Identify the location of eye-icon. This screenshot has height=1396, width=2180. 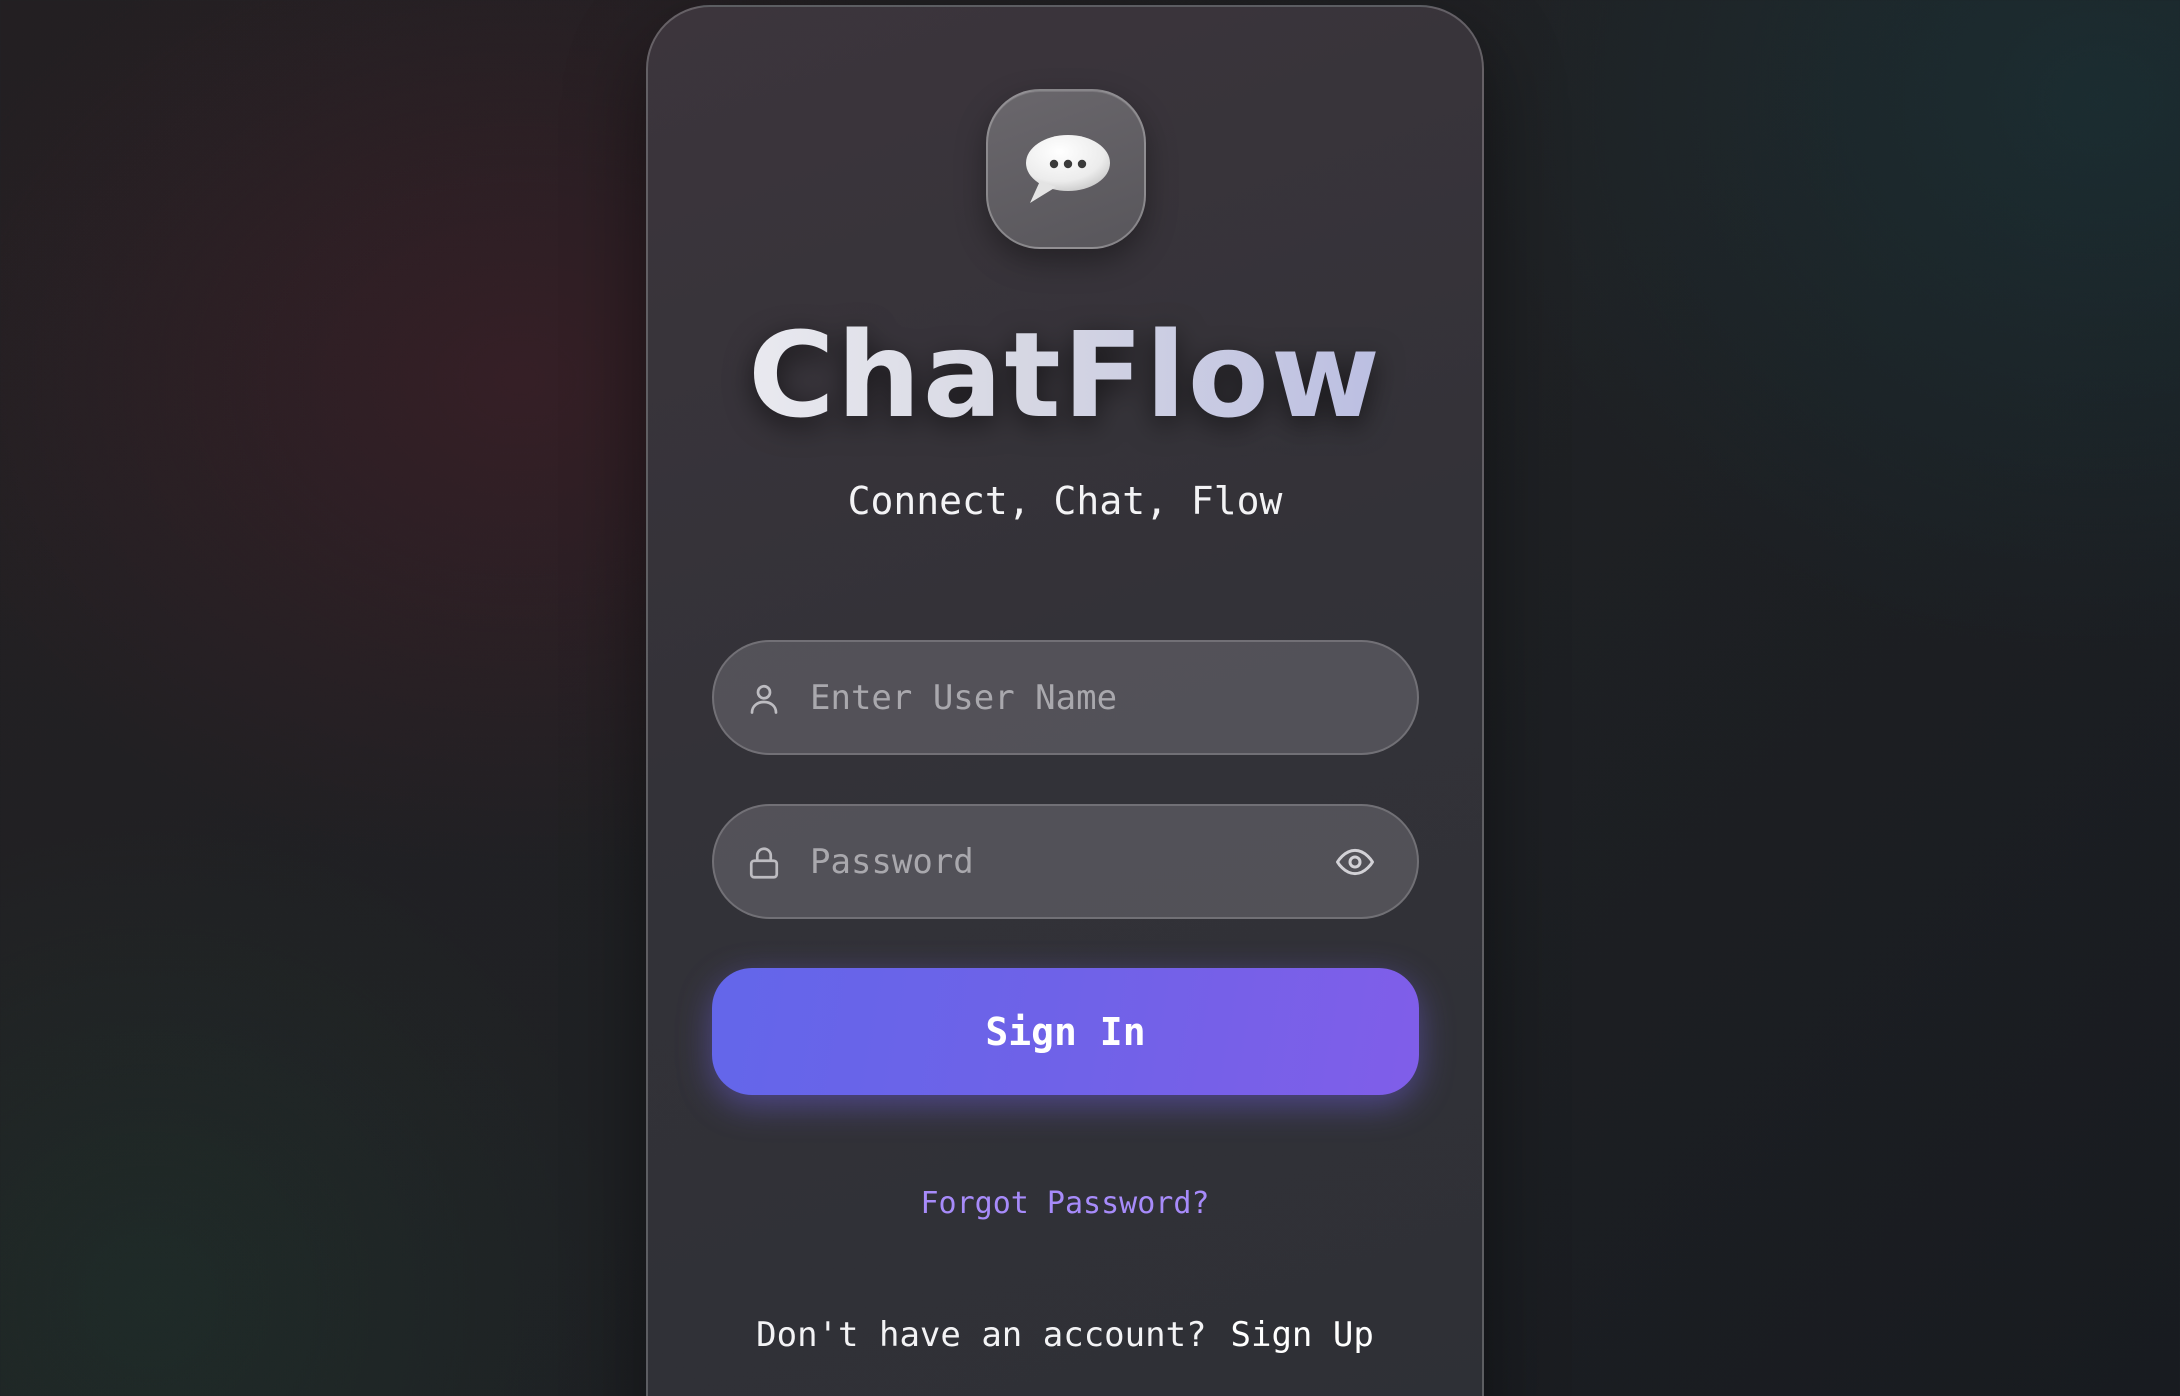
(1355, 862).